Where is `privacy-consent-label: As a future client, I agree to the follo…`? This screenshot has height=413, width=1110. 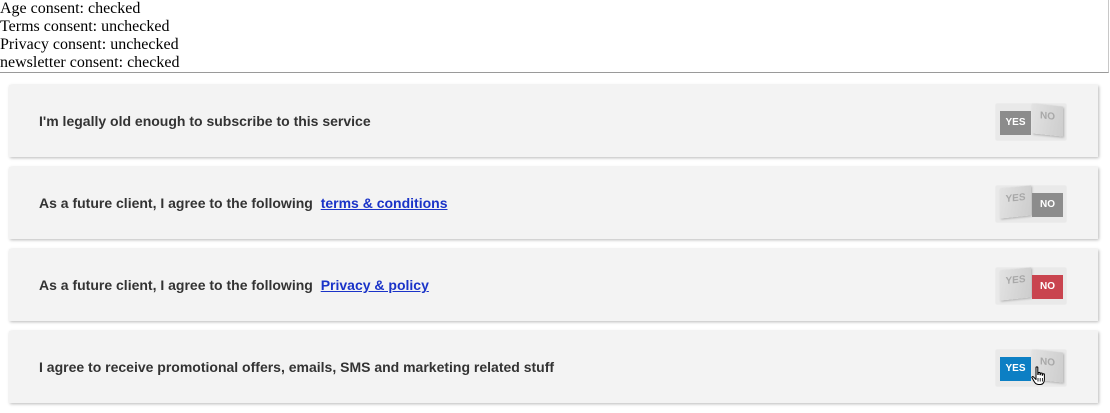
privacy-consent-label: As a future client, I agree to the follo… is located at coordinates (234, 285).